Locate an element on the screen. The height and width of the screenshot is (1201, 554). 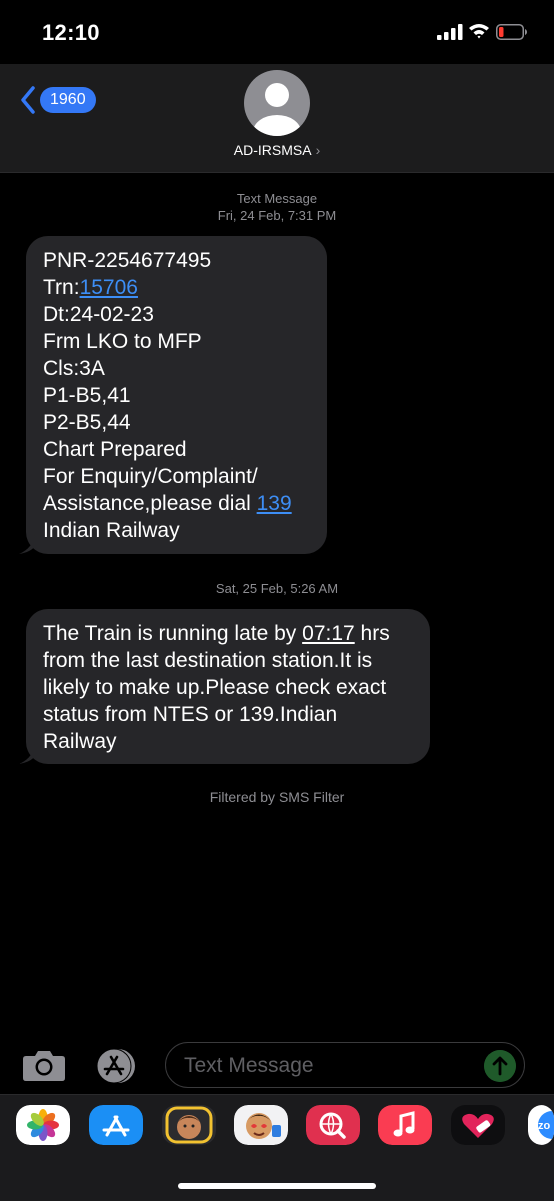
conversation-header: 1960 AD-IRSMSA › is located at coordinates (277, 118).